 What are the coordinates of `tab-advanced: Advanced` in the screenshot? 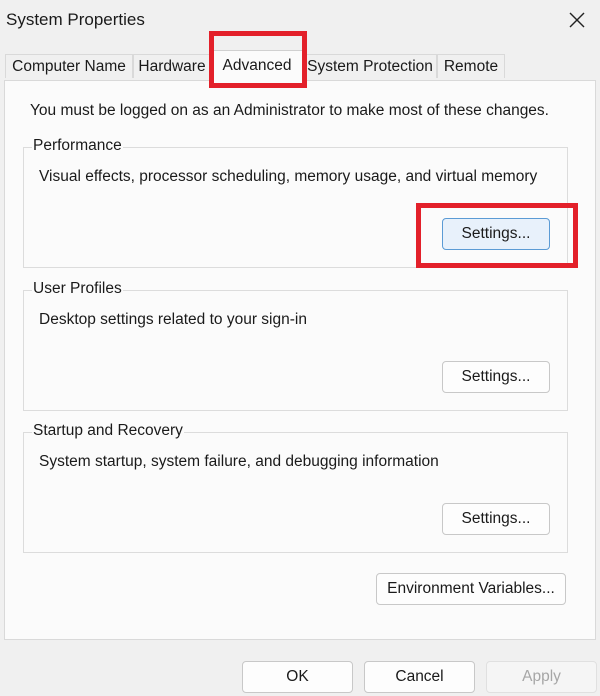 It's located at (257, 65).